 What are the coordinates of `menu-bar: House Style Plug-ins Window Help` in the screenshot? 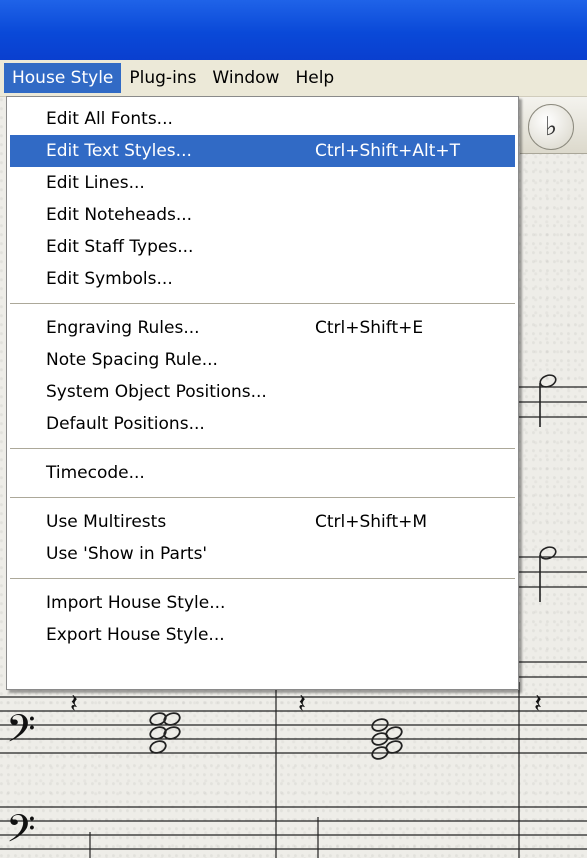 It's located at (293, 78).